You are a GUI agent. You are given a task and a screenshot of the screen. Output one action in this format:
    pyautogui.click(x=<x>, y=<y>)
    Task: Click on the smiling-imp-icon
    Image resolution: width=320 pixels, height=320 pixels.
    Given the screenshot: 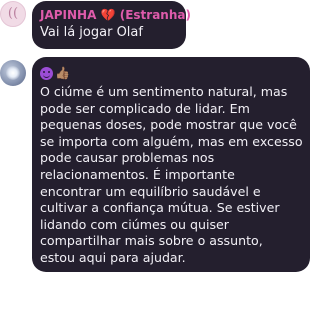 What is the action you would take?
    pyautogui.click(x=46, y=73)
    